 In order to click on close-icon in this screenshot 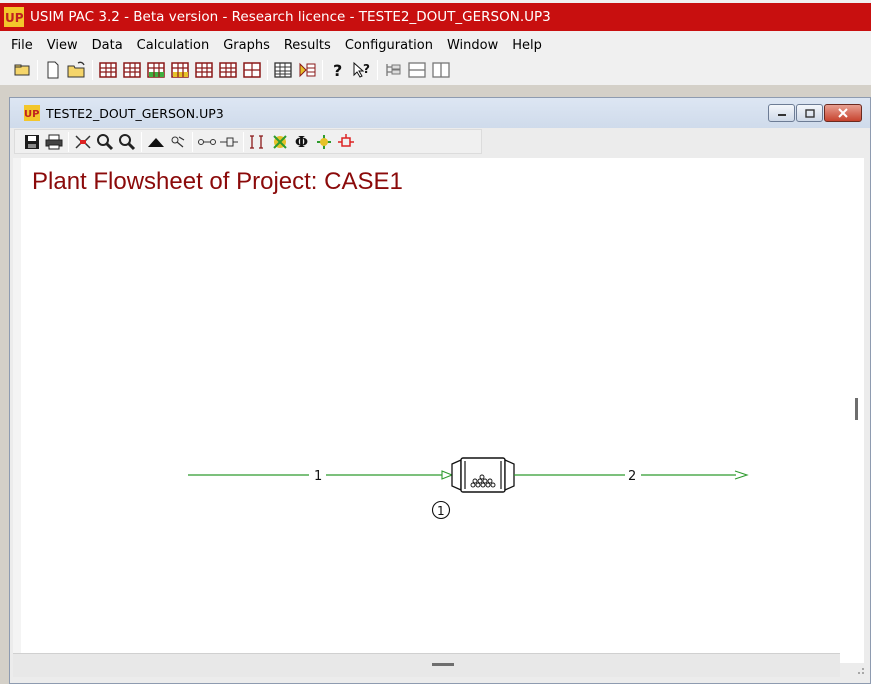, I will do `click(843, 113)`.